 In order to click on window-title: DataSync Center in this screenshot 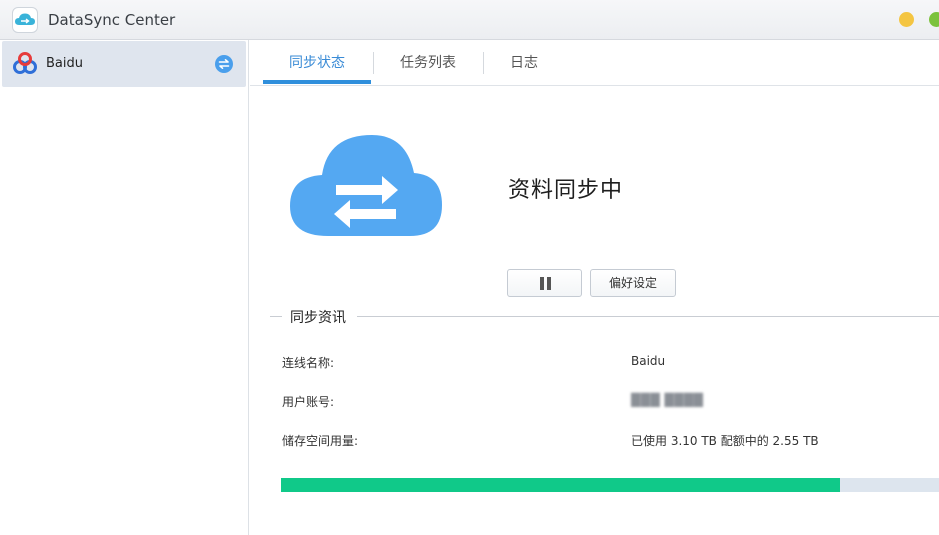, I will do `click(112, 20)`.